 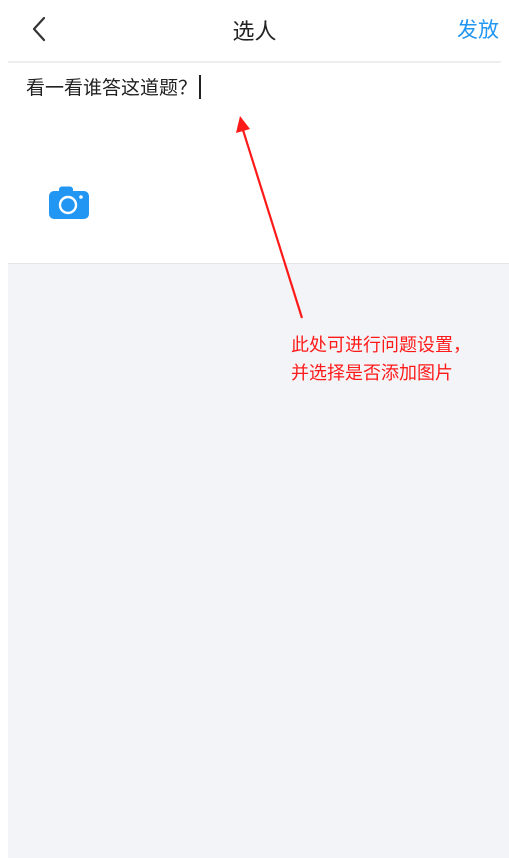 I want to click on annotation-note: 此处可进行问题设置， 并选择是否添加图片, so click(x=381, y=360).